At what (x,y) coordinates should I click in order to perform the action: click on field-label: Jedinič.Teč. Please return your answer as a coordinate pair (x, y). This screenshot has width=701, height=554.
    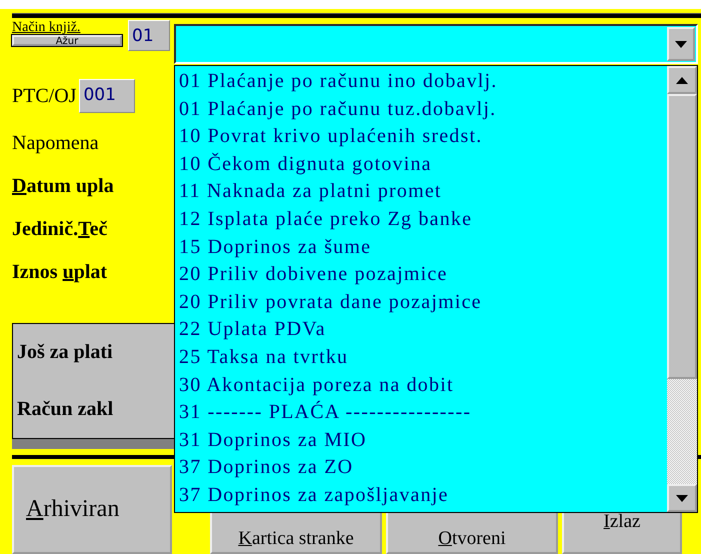
    Looking at the image, I should click on (60, 229).